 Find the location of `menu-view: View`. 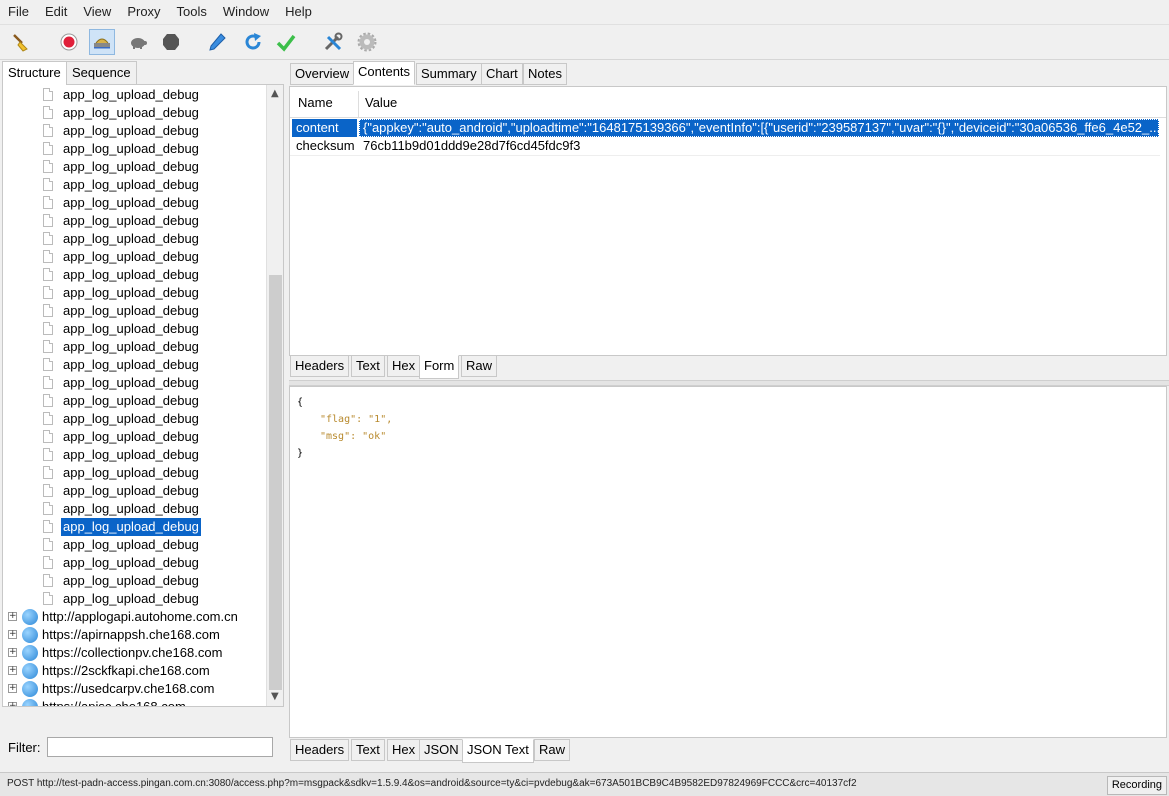

menu-view: View is located at coordinates (97, 12).